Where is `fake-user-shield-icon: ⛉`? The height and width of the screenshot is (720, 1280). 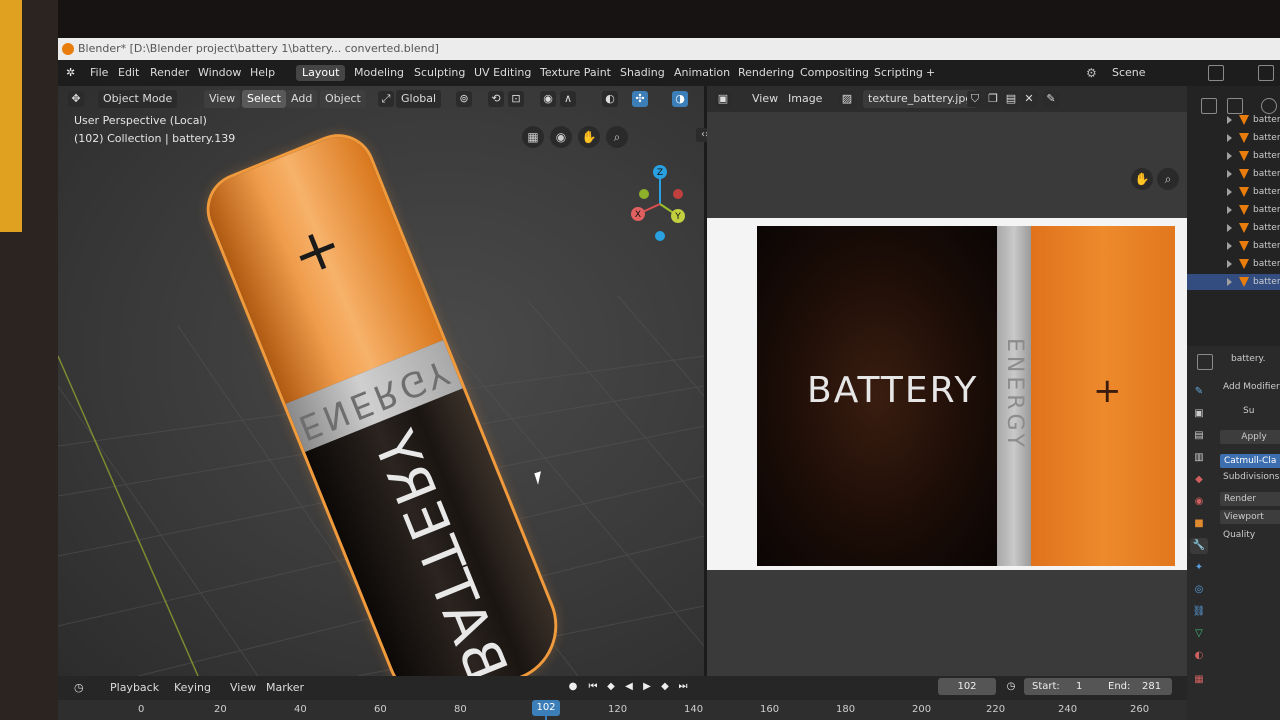 fake-user-shield-icon: ⛉ is located at coordinates (975, 99).